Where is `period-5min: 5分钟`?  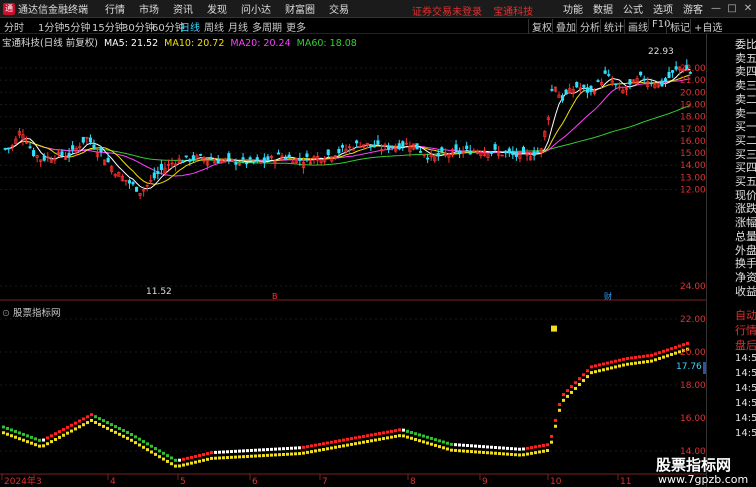 period-5min: 5分钟 is located at coordinates (77, 26).